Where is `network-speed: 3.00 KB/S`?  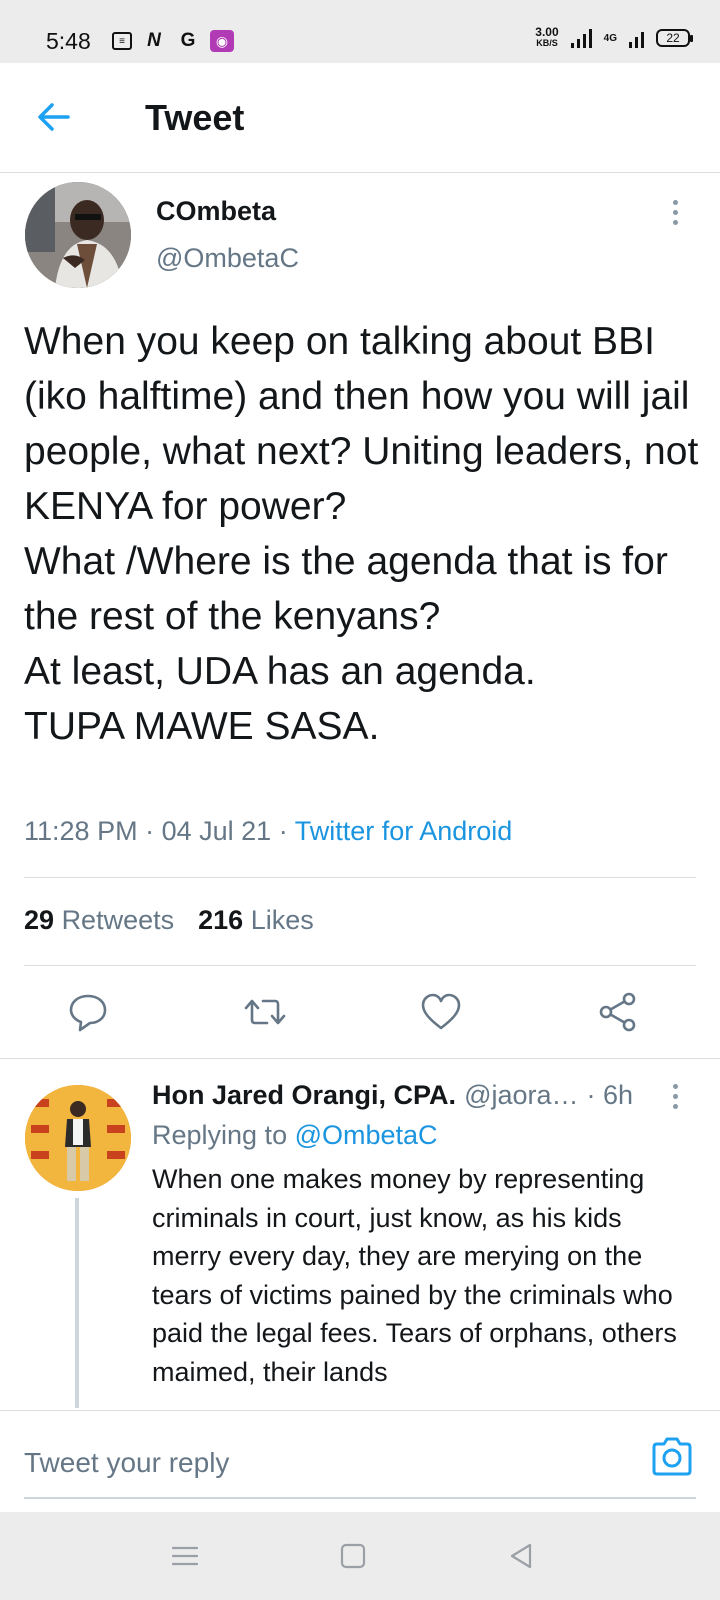 network-speed: 3.00 KB/S is located at coordinates (547, 37).